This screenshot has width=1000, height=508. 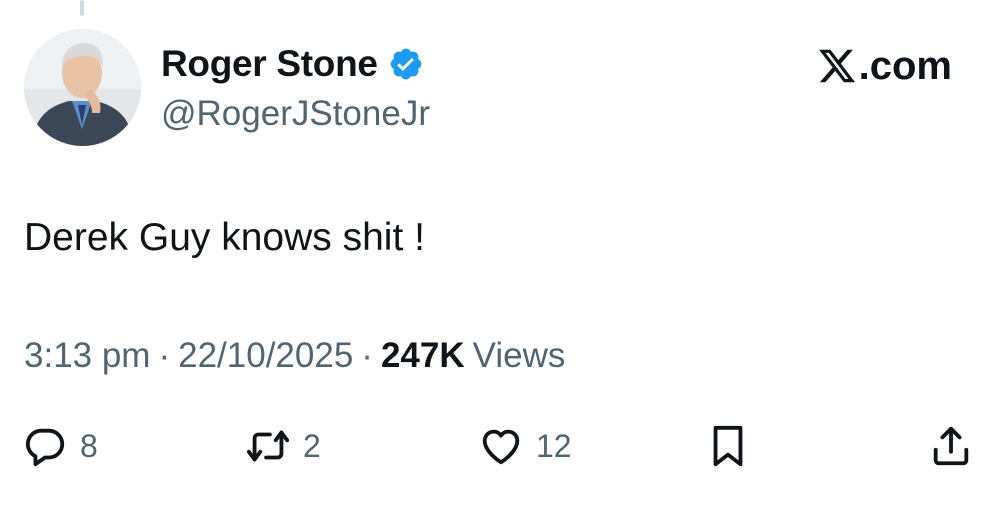 I want to click on x-logo-icon, so click(x=837, y=66).